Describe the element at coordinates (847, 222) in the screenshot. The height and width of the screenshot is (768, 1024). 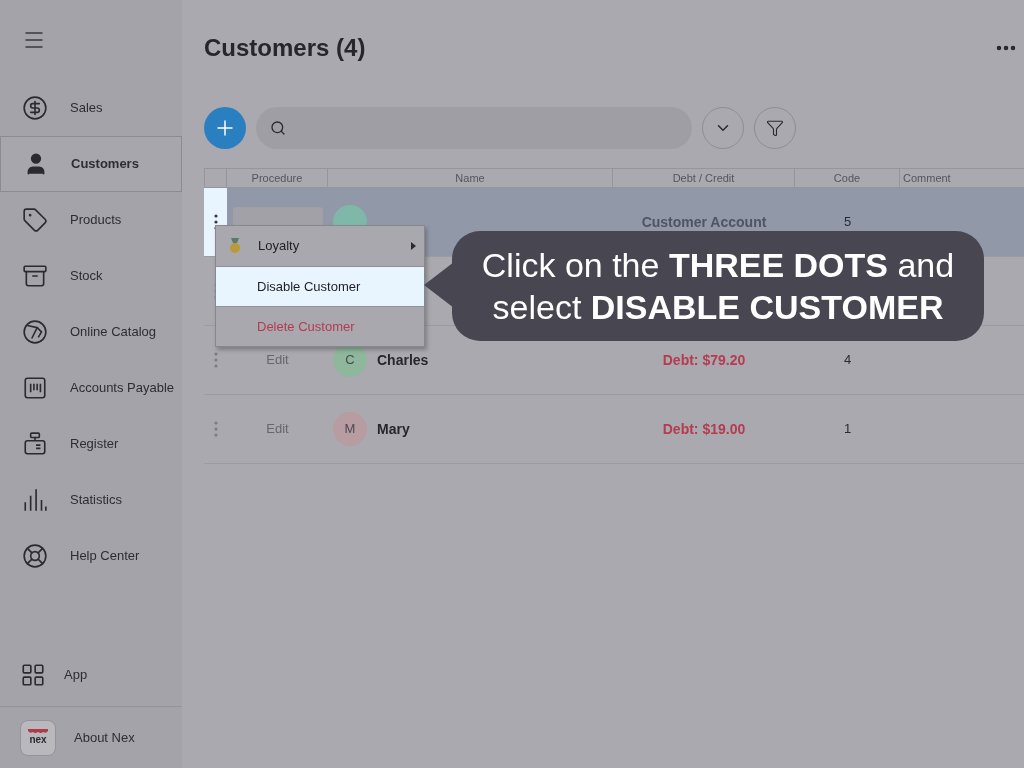
I see `code-cell-text: 5` at that location.